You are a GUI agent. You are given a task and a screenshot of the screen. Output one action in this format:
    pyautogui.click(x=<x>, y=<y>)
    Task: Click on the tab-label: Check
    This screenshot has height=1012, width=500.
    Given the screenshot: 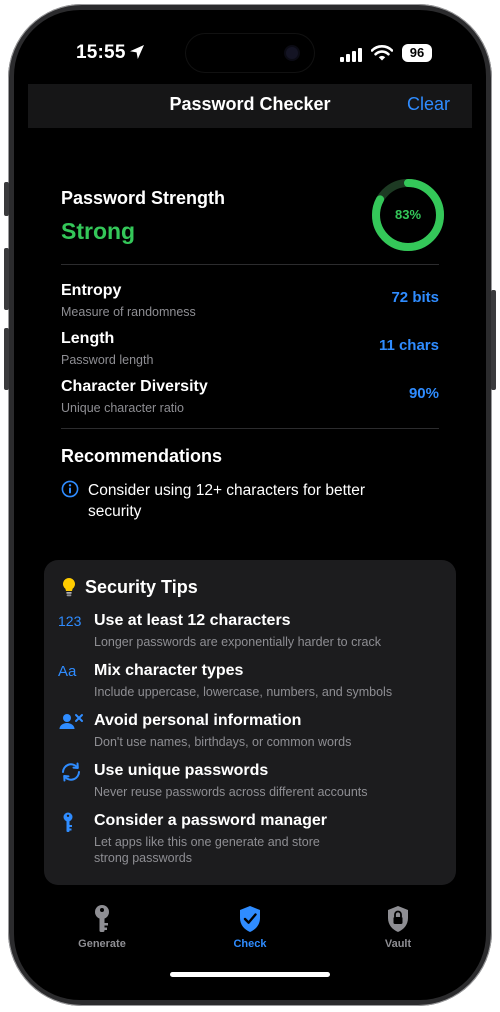 What is the action you would take?
    pyautogui.click(x=250, y=944)
    